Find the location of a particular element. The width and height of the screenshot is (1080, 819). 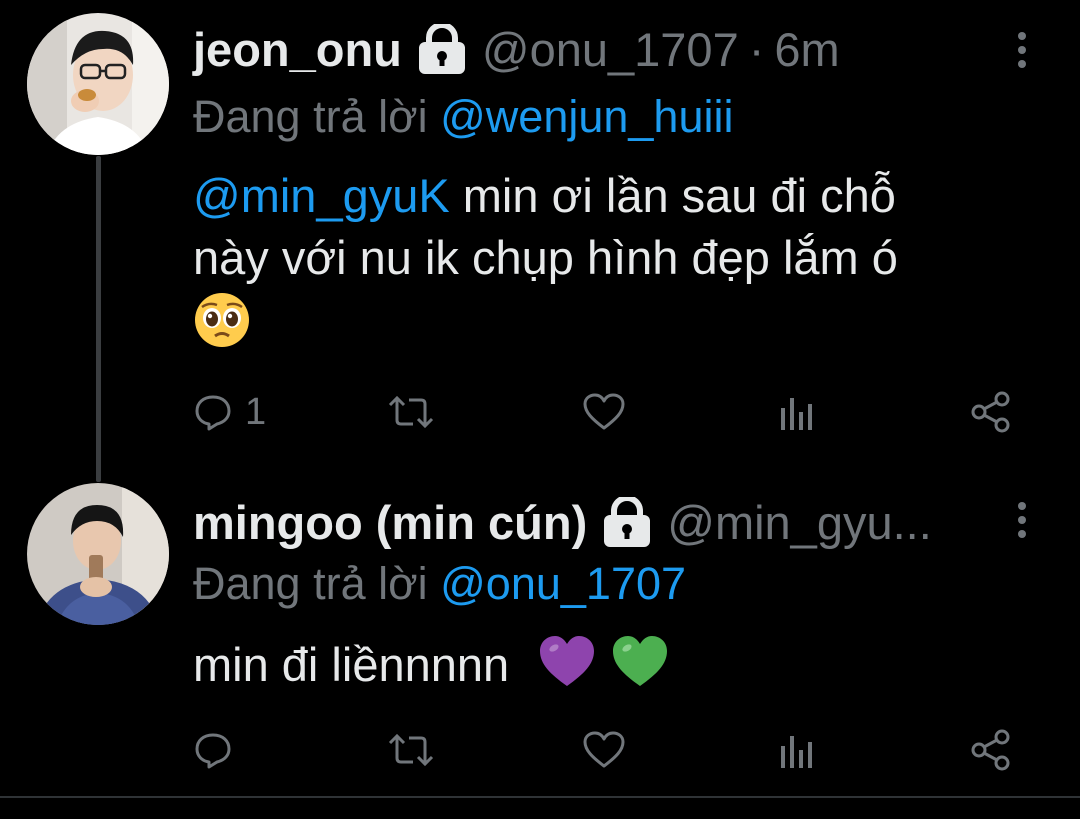

body-text: min đi liềnnnnn is located at coordinates (351, 664).